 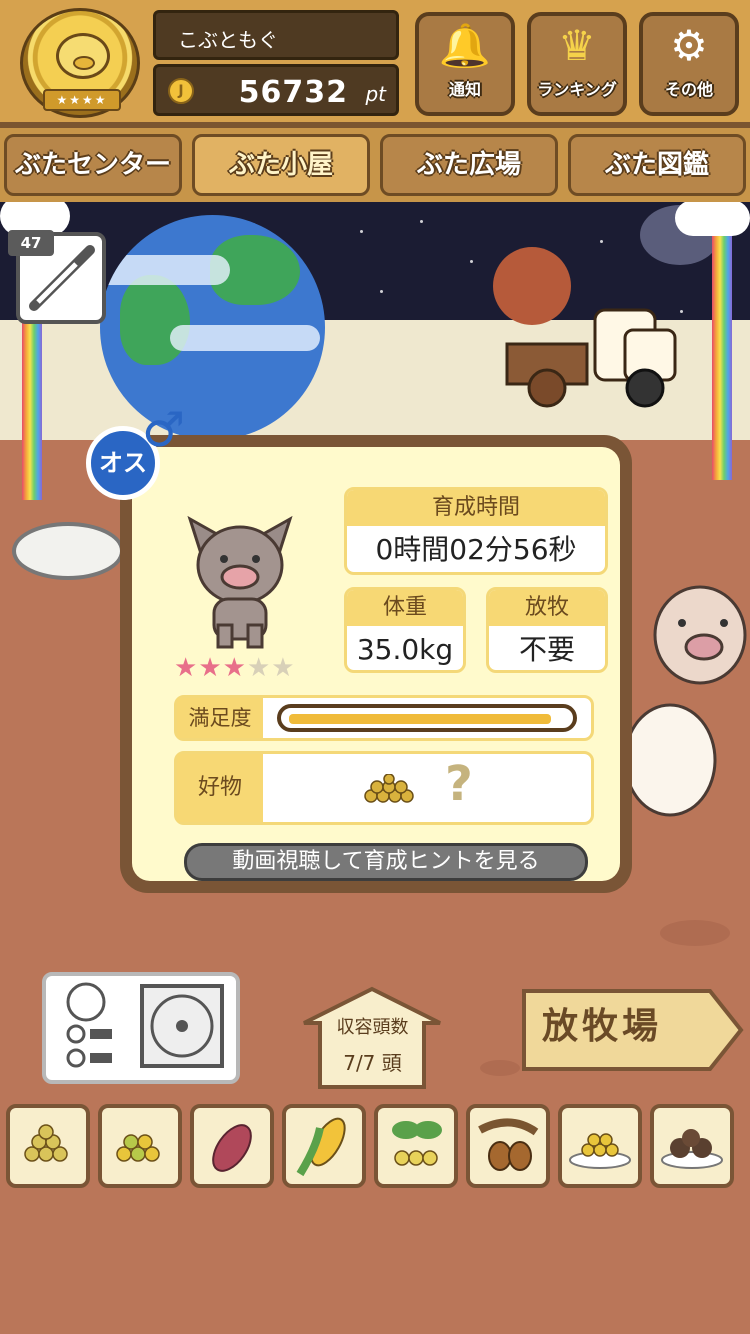 I want to click on fan-icon, so click(x=145, y=1025).